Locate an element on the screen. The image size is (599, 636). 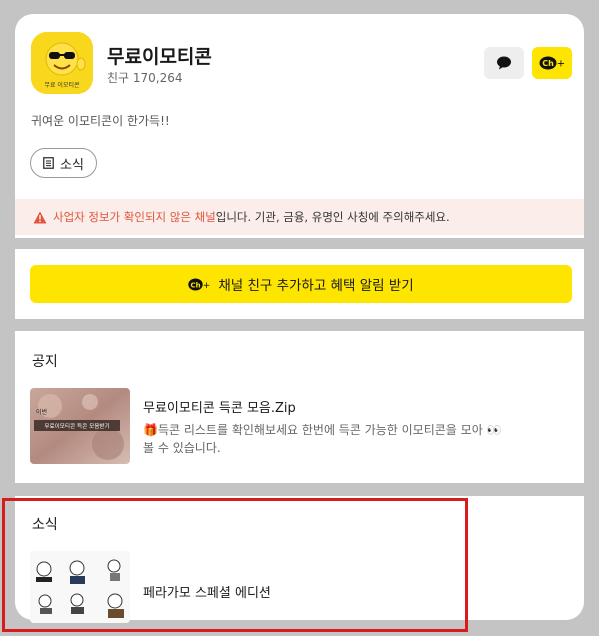
add-channel-button: Ch + is located at coordinates (552, 63).